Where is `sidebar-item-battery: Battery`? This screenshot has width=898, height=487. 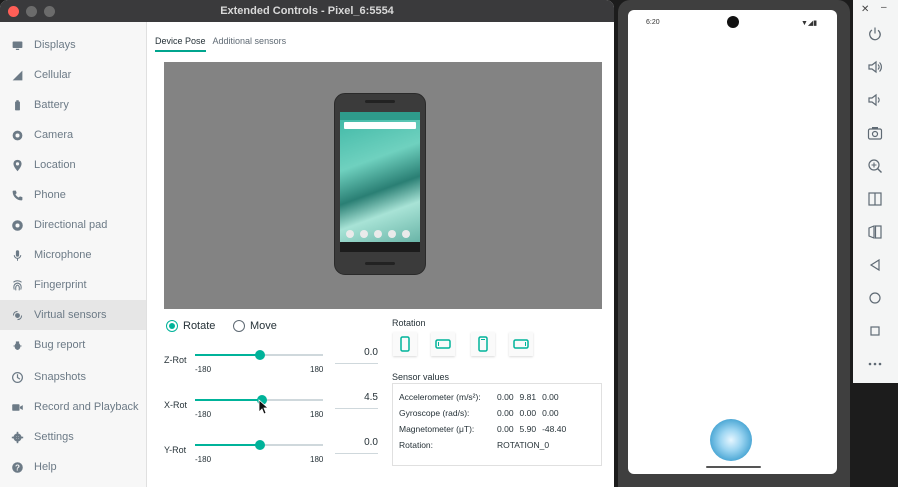 sidebar-item-battery: Battery is located at coordinates (73, 105).